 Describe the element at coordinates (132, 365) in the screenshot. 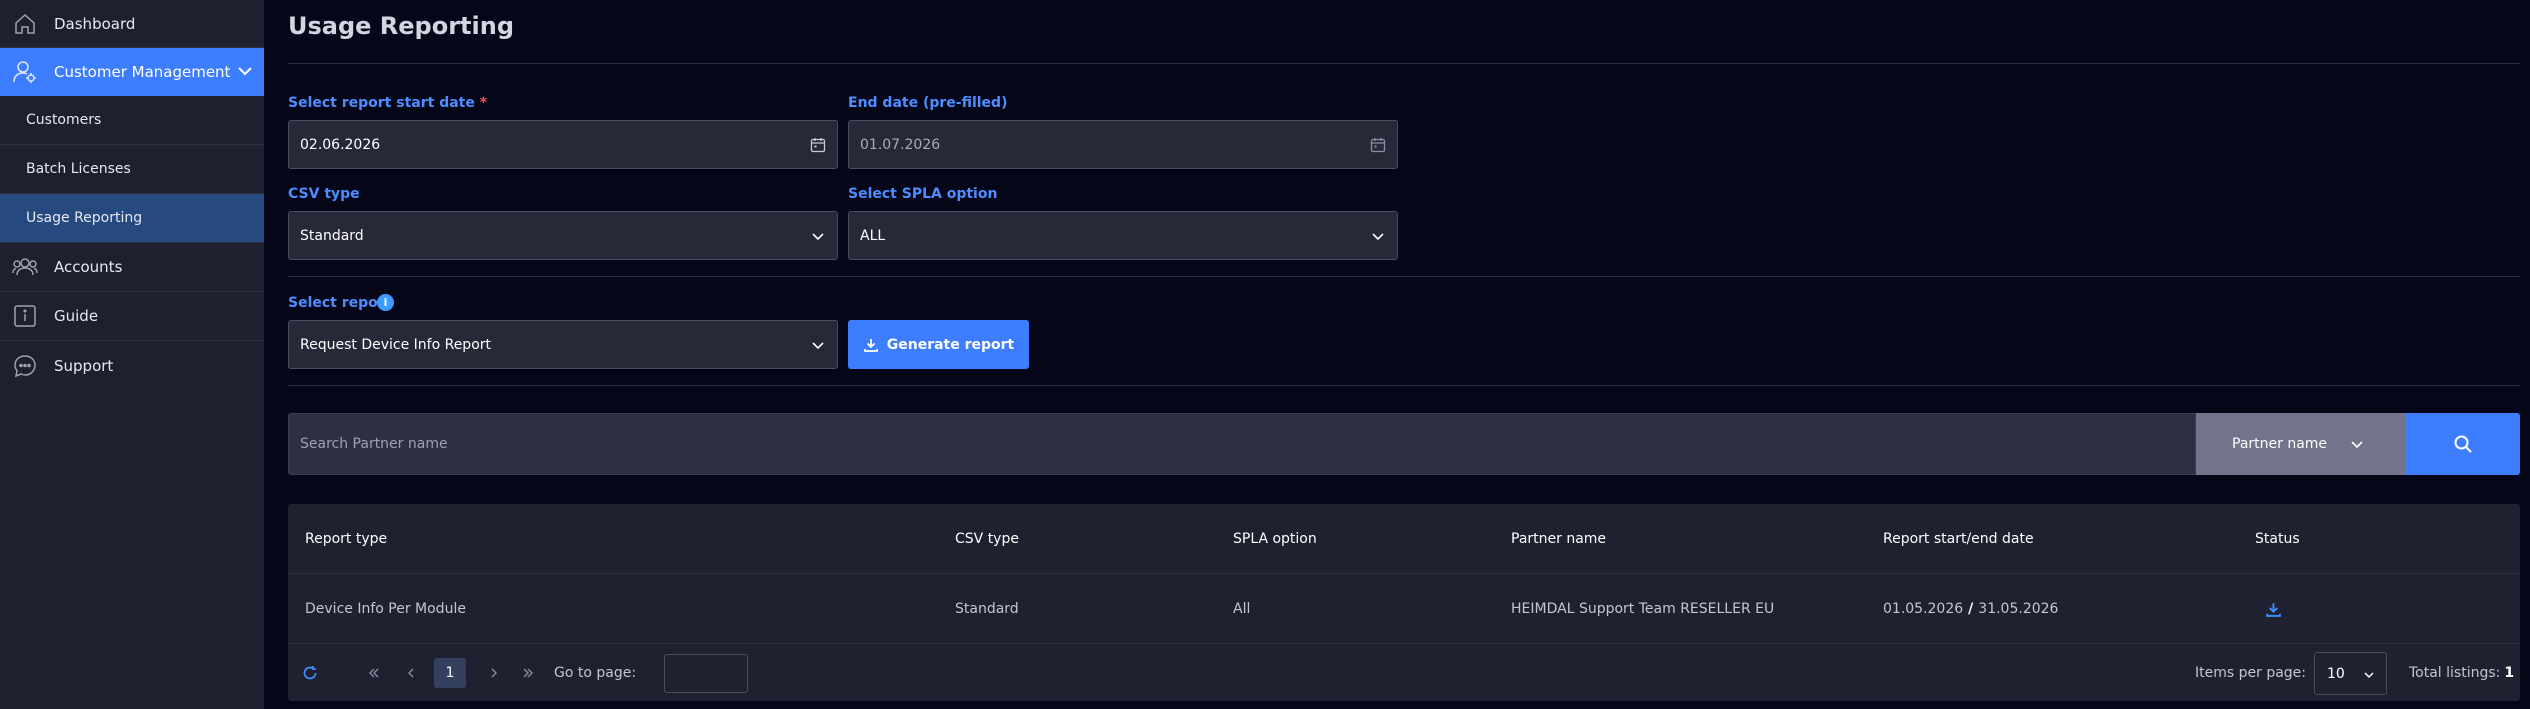

I see `sidebar-item-support: Support` at that location.